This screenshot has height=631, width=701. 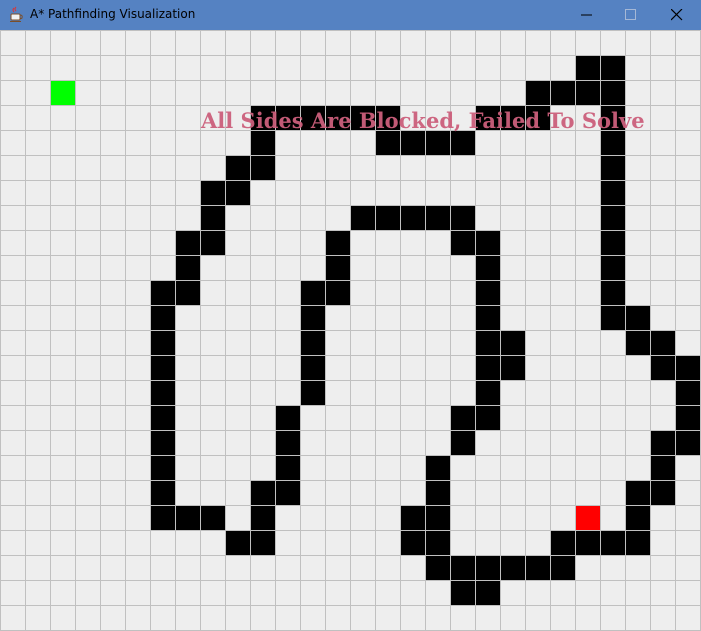 I want to click on start-cell, so click(x=62, y=92).